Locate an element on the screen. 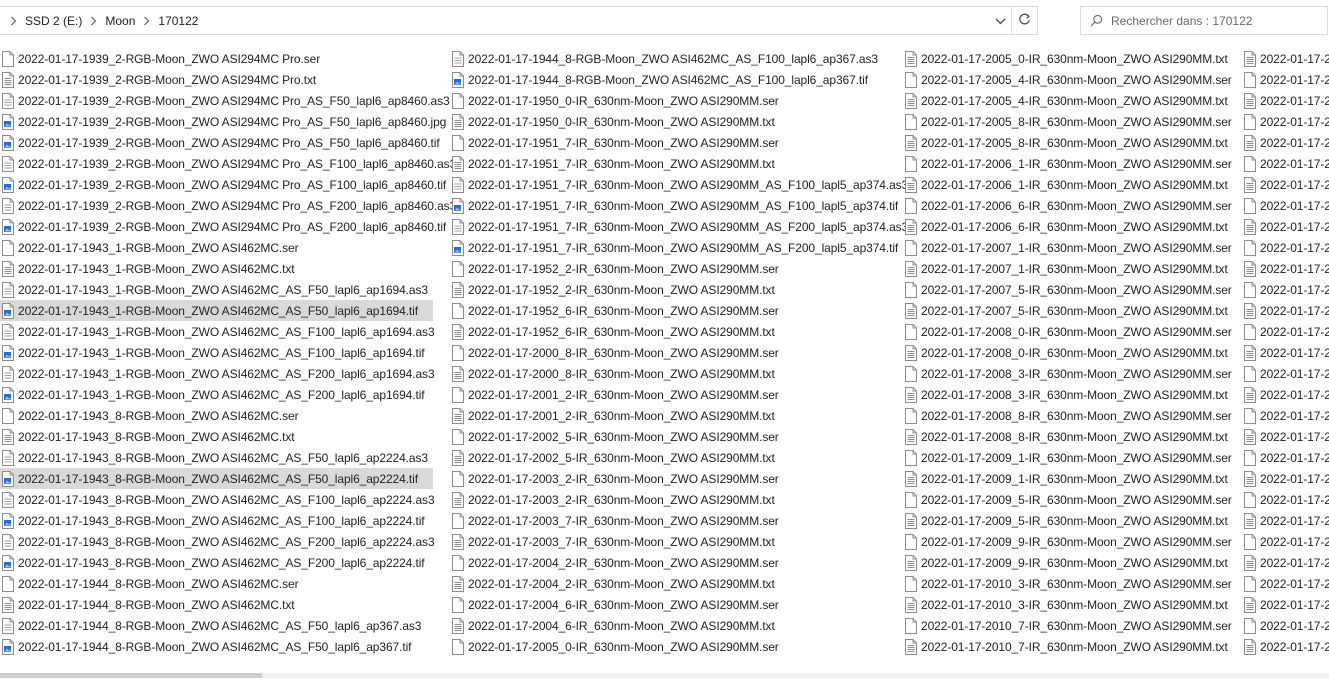  breadcrumb-folder-moon: Moon is located at coordinates (120, 21).